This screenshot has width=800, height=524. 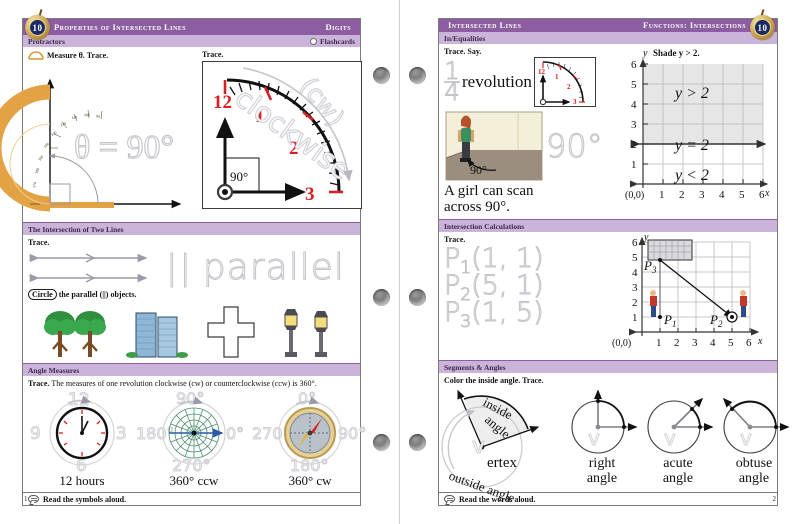 I want to click on point-label: P, so click(x=452, y=313).